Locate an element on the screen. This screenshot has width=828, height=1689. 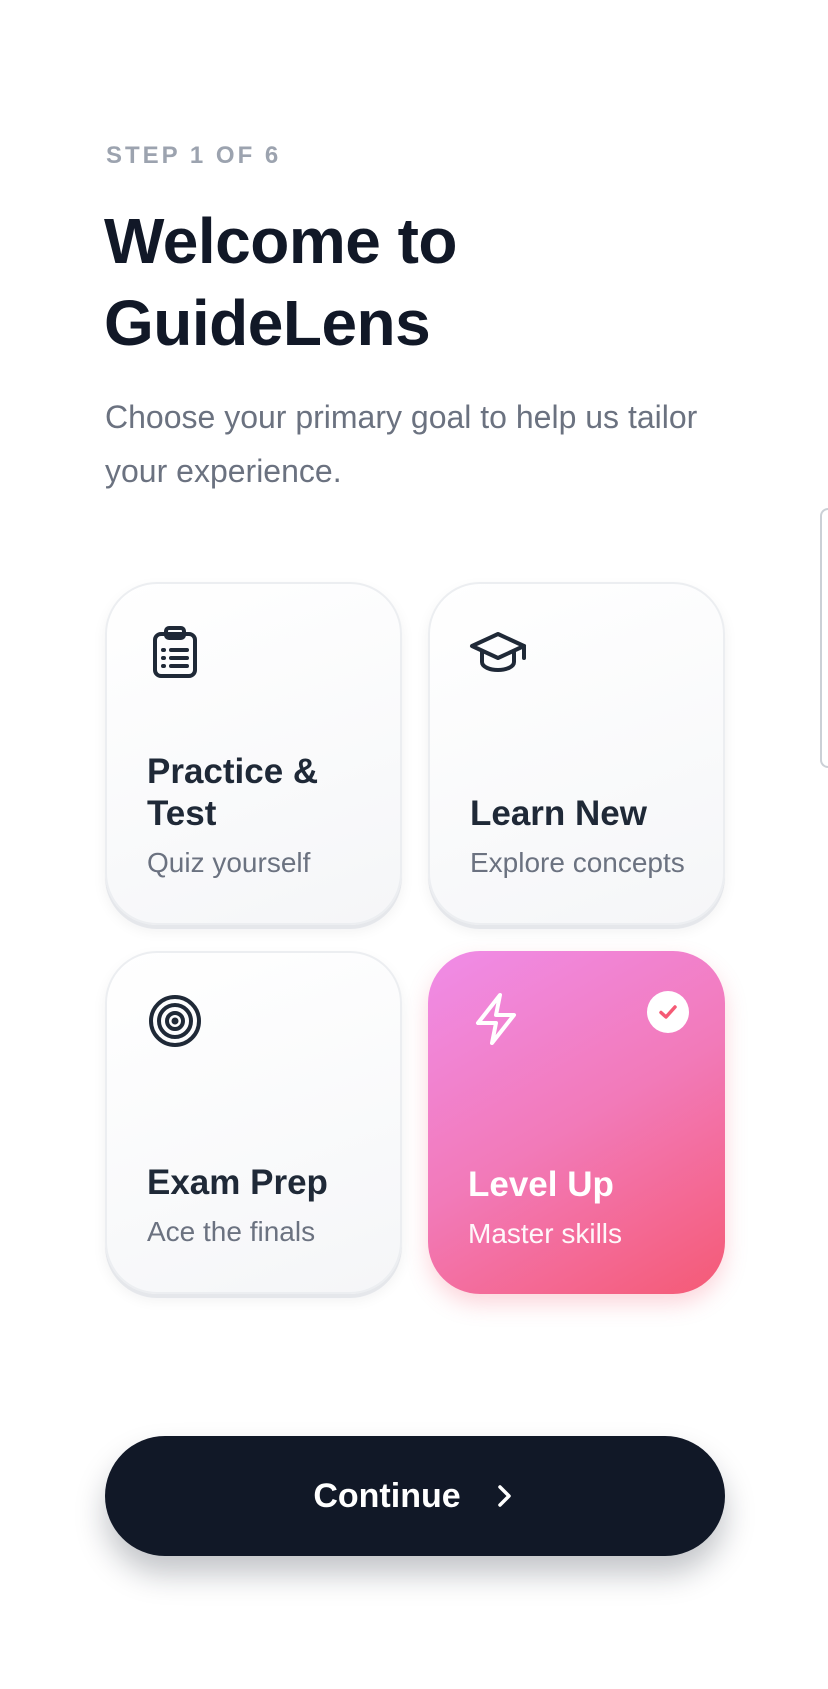
goal-card-text: Level Up Master skills is located at coordinates (584, 1209).